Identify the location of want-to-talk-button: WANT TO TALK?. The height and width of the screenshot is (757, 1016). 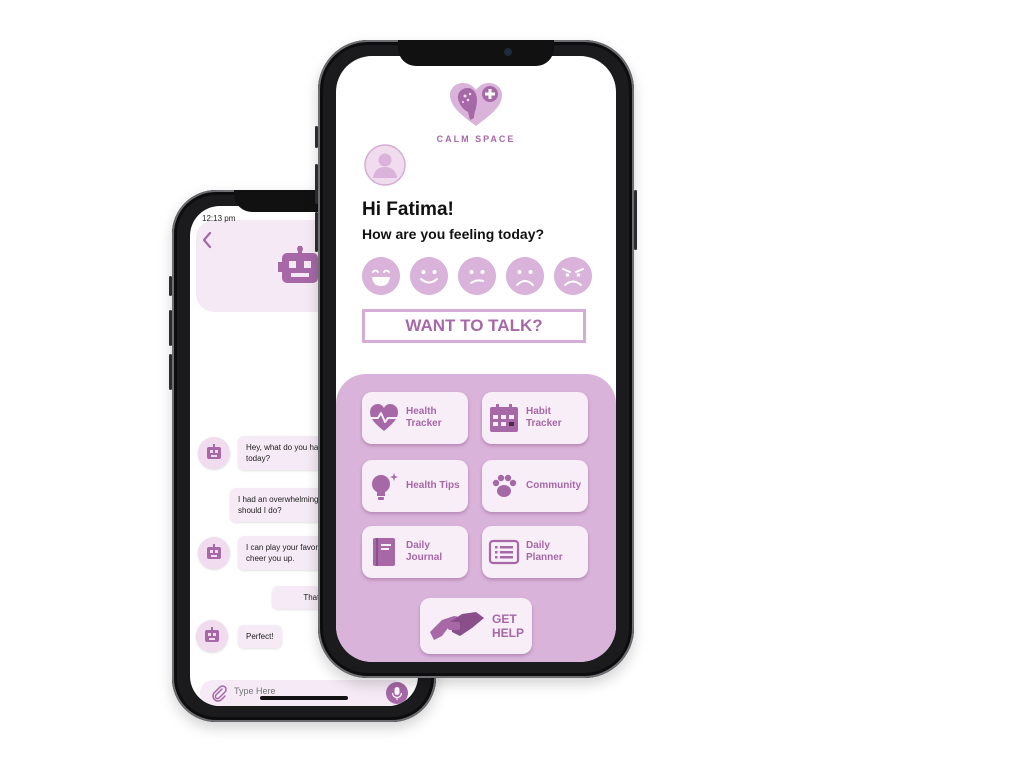
(474, 326).